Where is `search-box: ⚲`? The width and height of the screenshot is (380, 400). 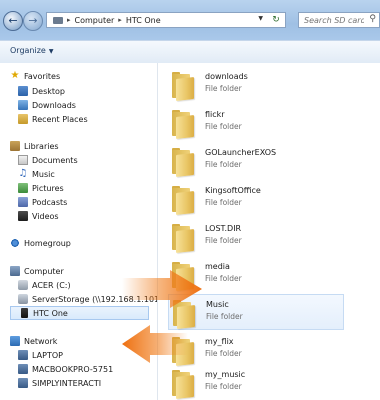 search-box: ⚲ is located at coordinates (339, 20).